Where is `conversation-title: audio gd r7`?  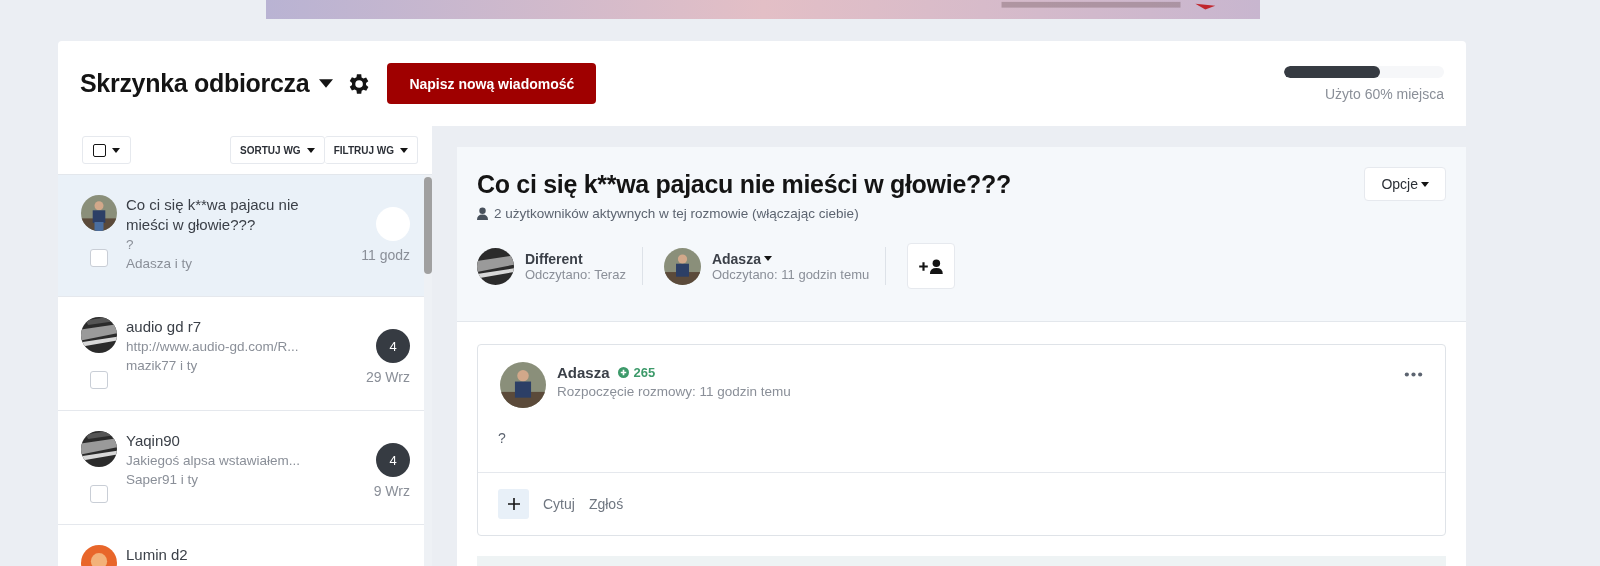
conversation-title: audio gd r7 is located at coordinates (164, 327).